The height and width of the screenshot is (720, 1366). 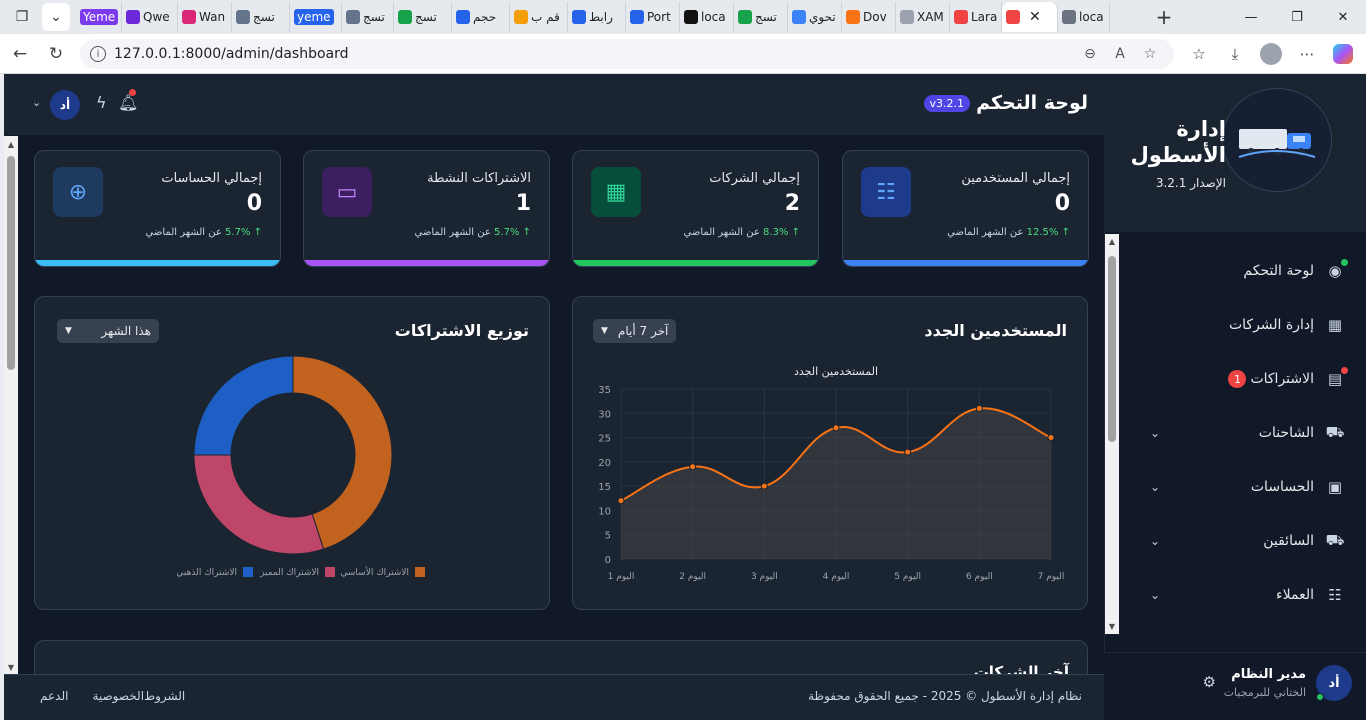 I want to click on sidebar-item: ⌄ العملاء ☷, so click(x=1243, y=595).